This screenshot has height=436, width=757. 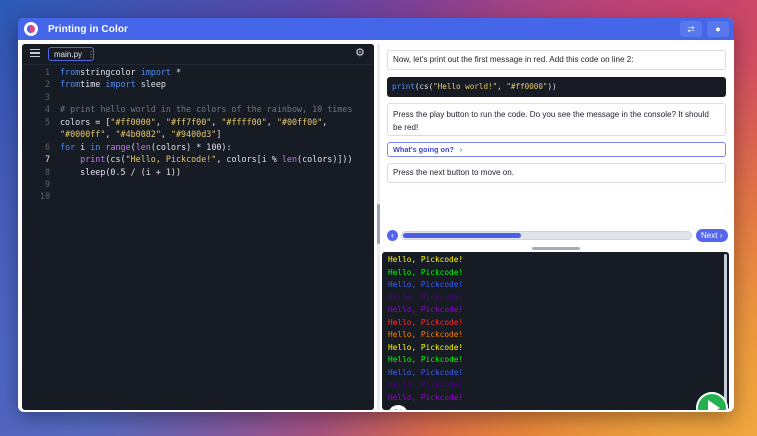 What do you see at coordinates (68, 54) in the screenshot?
I see `file-tab-label: main.py` at bounding box center [68, 54].